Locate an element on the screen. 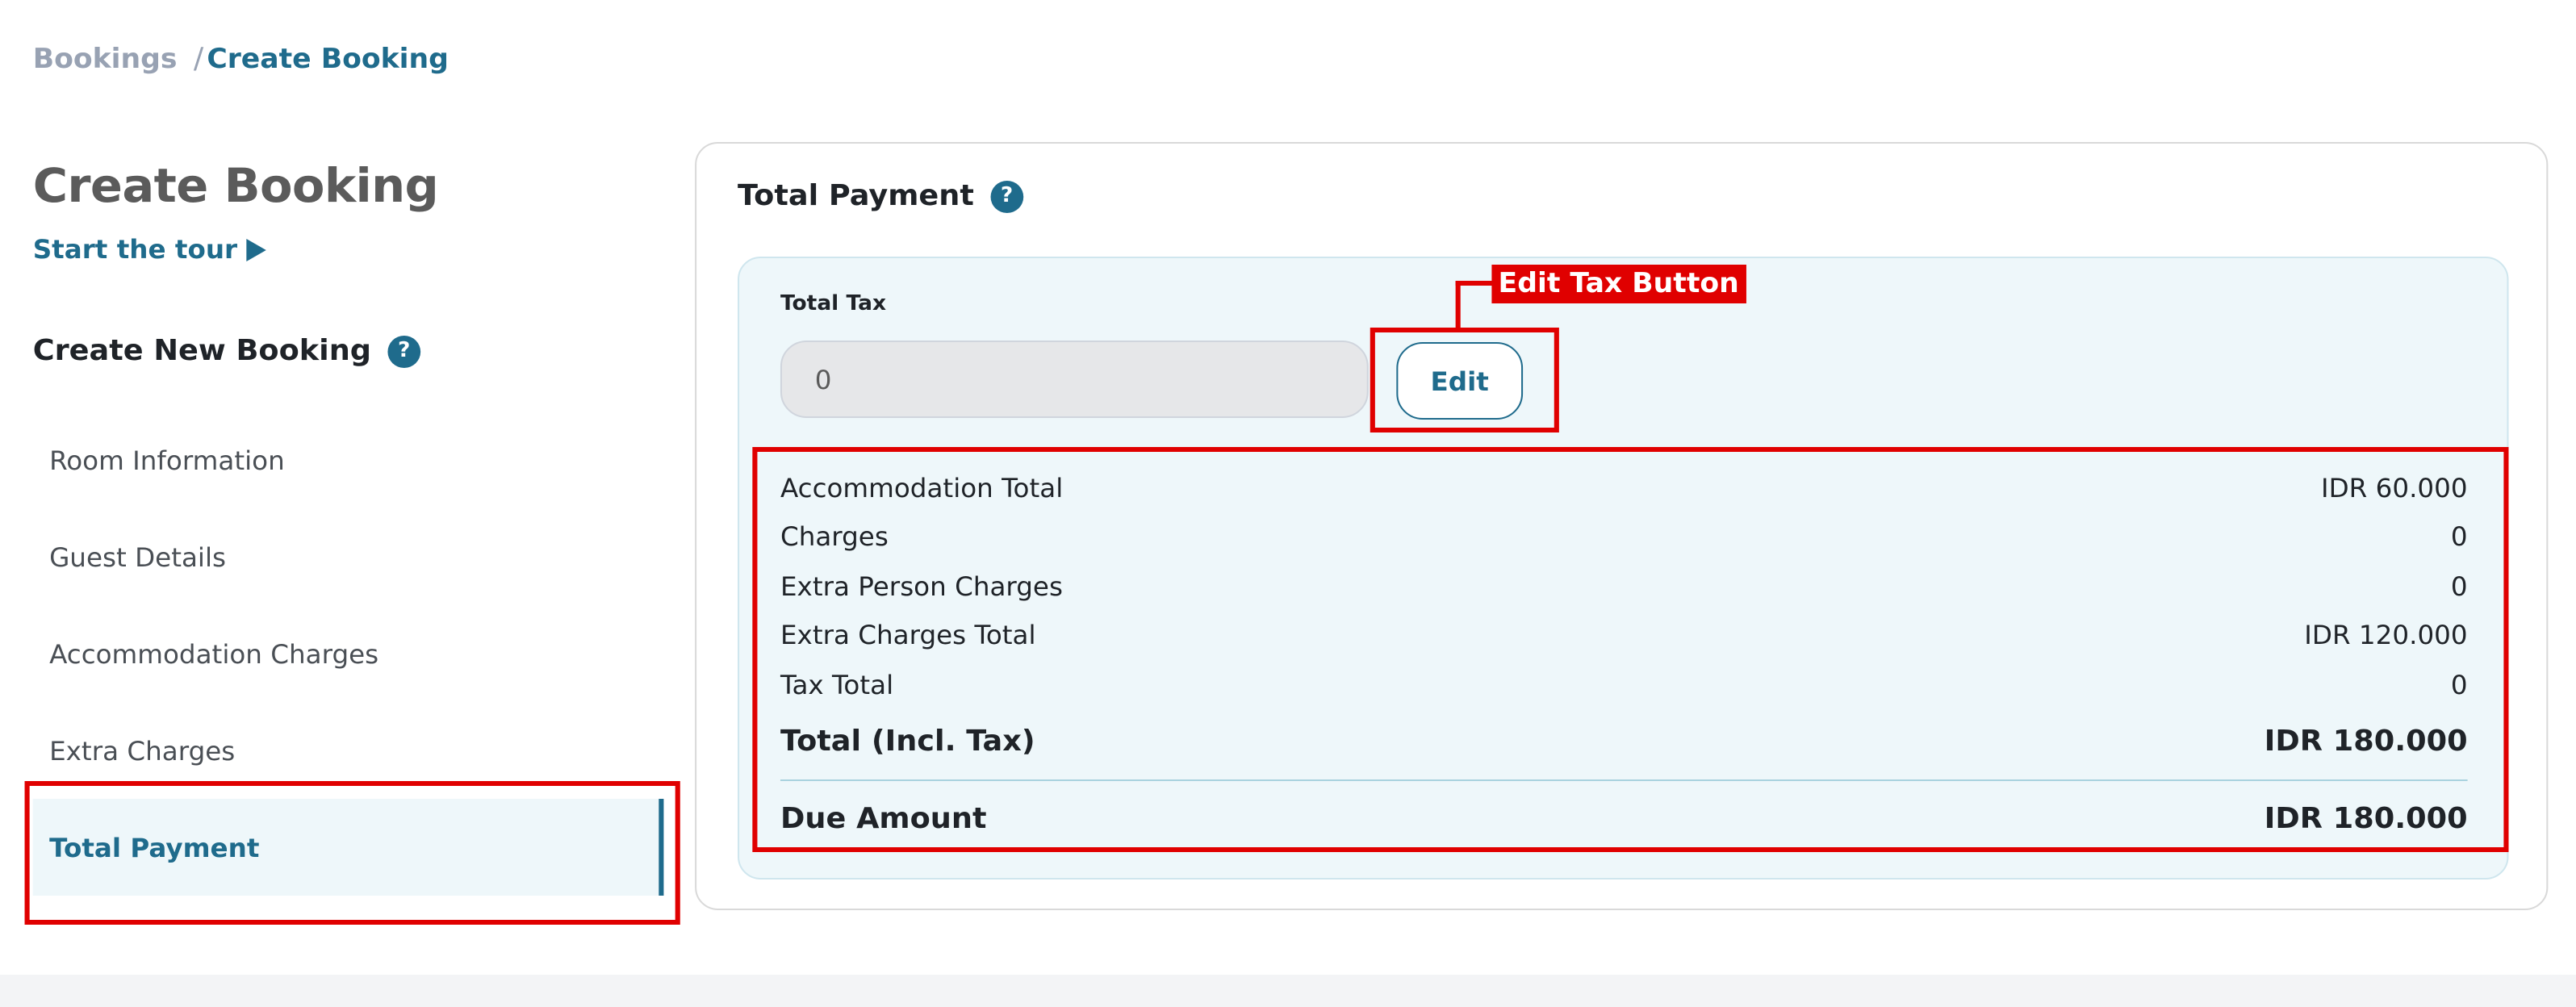  start-tour-link: Start the tour is located at coordinates (150, 249).